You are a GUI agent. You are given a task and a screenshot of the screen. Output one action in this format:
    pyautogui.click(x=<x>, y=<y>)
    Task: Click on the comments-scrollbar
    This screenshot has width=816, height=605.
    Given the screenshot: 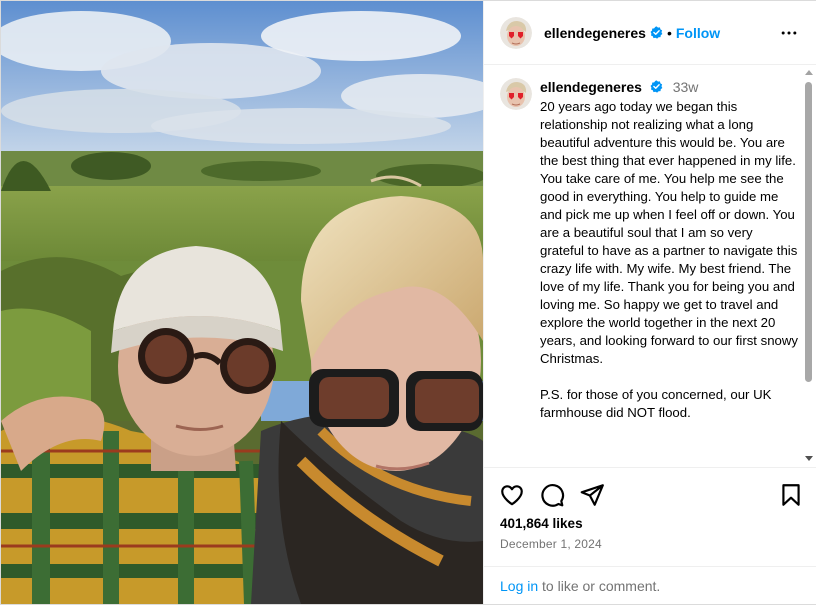 What is the action you would take?
    pyautogui.click(x=808, y=266)
    